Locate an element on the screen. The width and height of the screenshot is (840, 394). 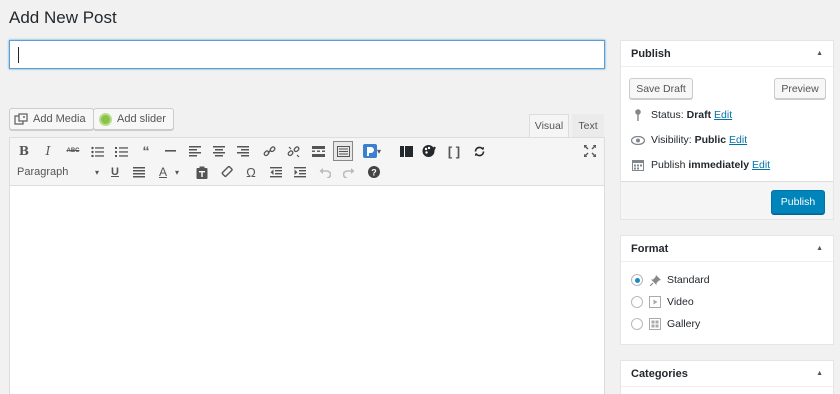
horizontal-line-icon is located at coordinates (170, 151).